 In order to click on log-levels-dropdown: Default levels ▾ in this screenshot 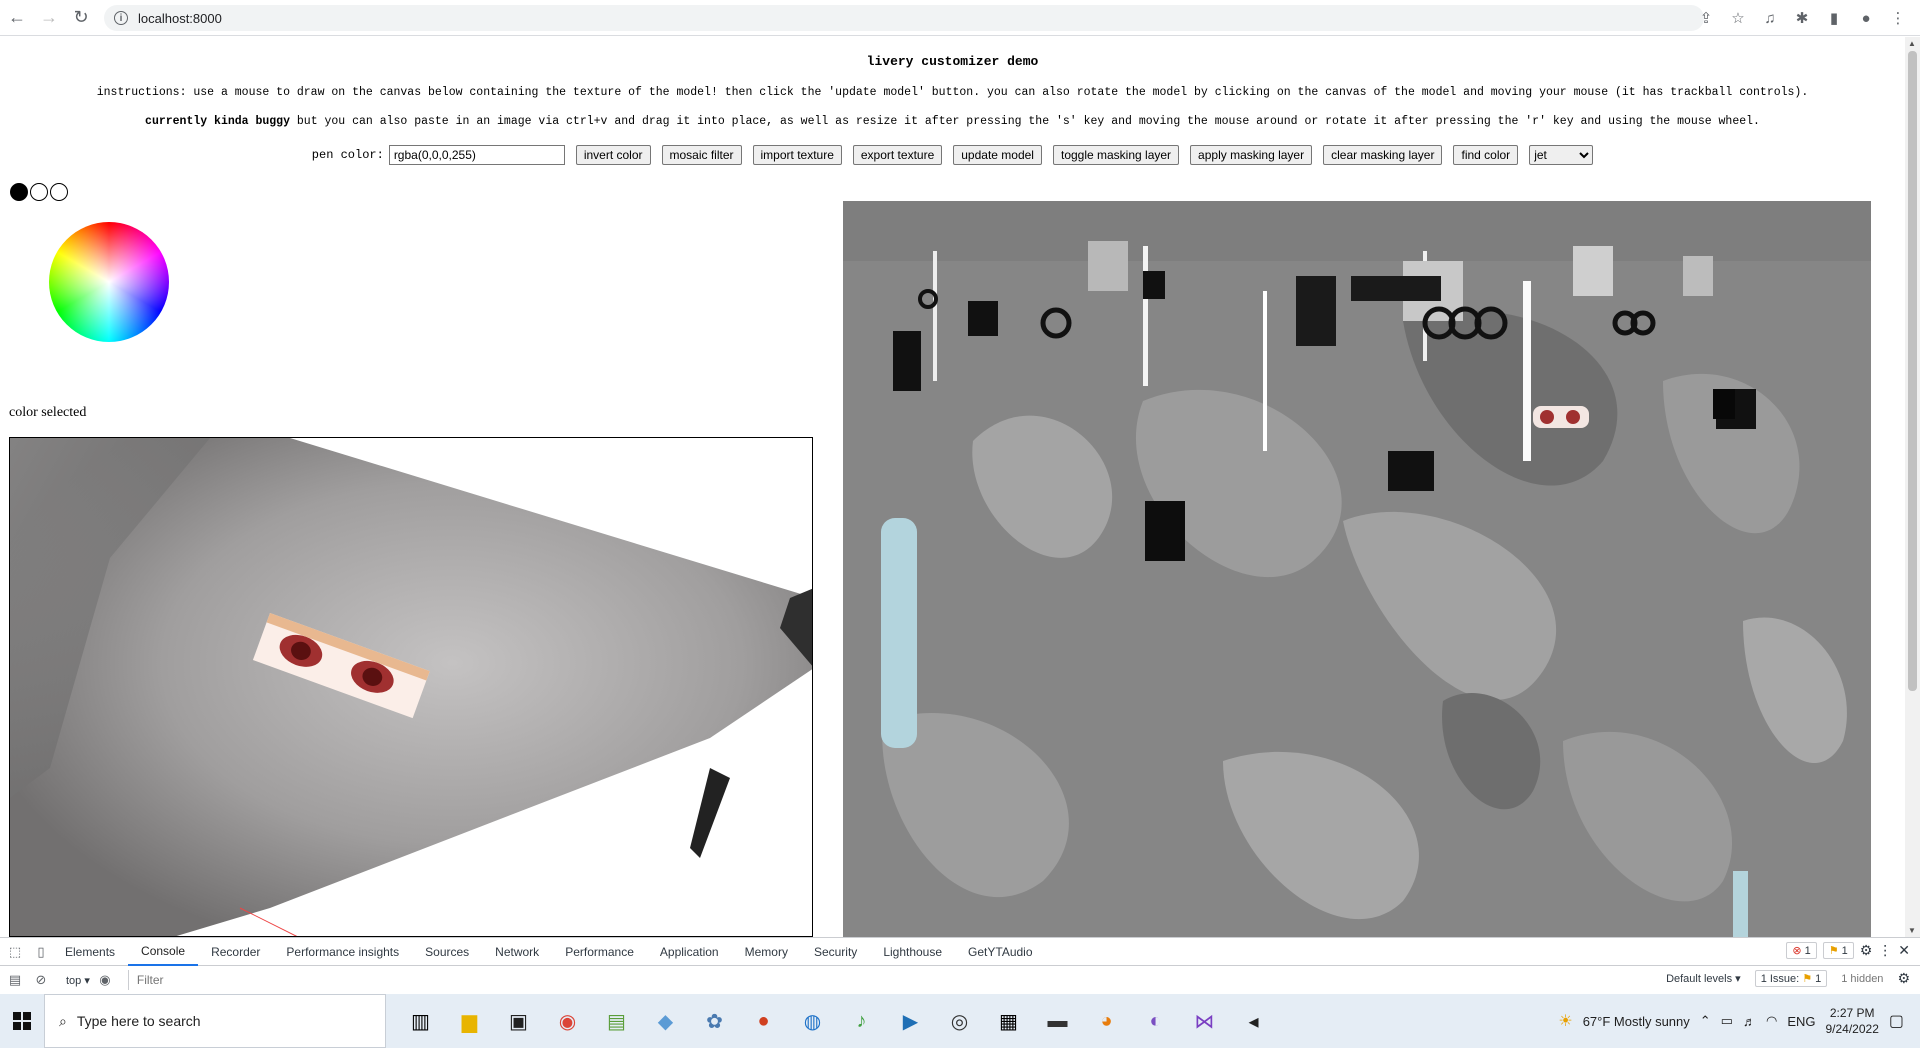, I will do `click(1703, 978)`.